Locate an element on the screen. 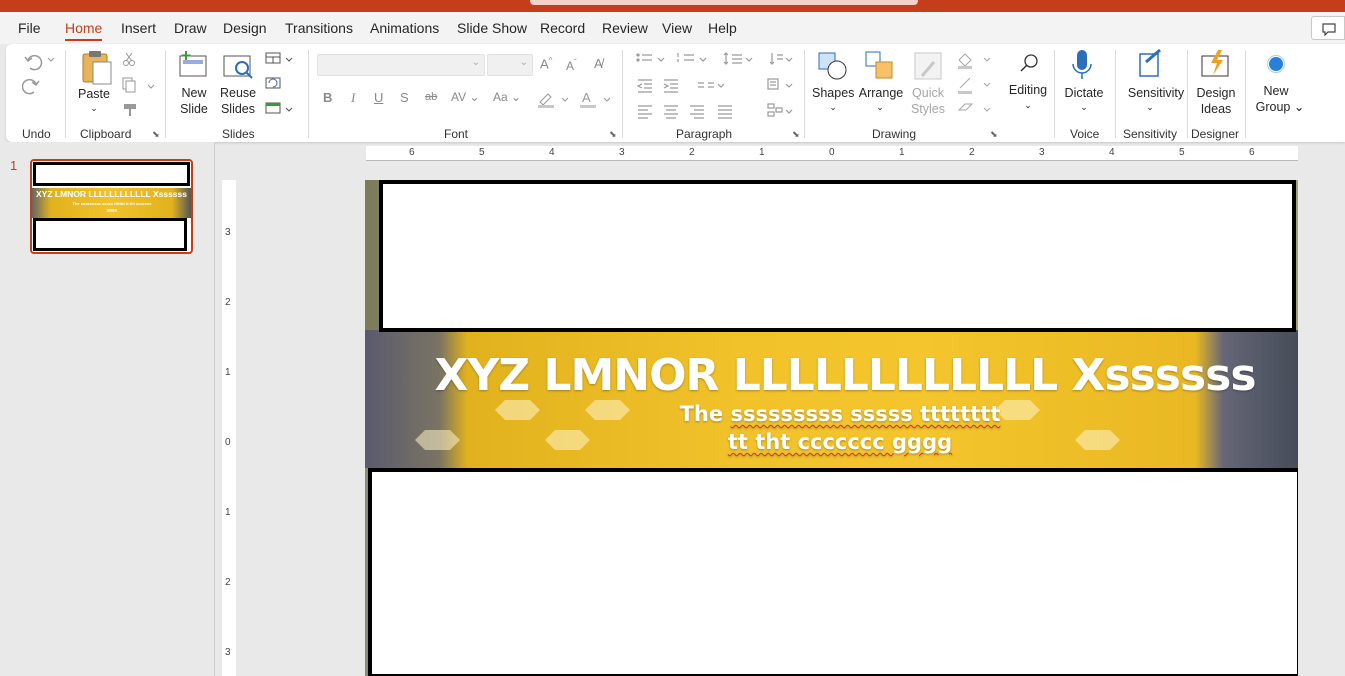 The height and width of the screenshot is (676, 1345). vertical-ruler: 3 2 1 0 1 2 3 is located at coordinates (229, 428).